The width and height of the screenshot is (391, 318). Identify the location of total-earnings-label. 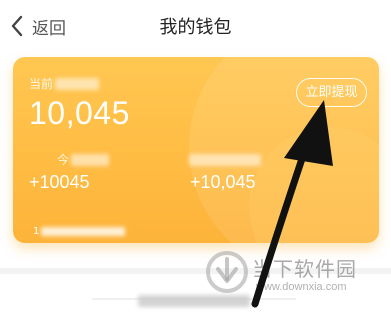
(225, 160).